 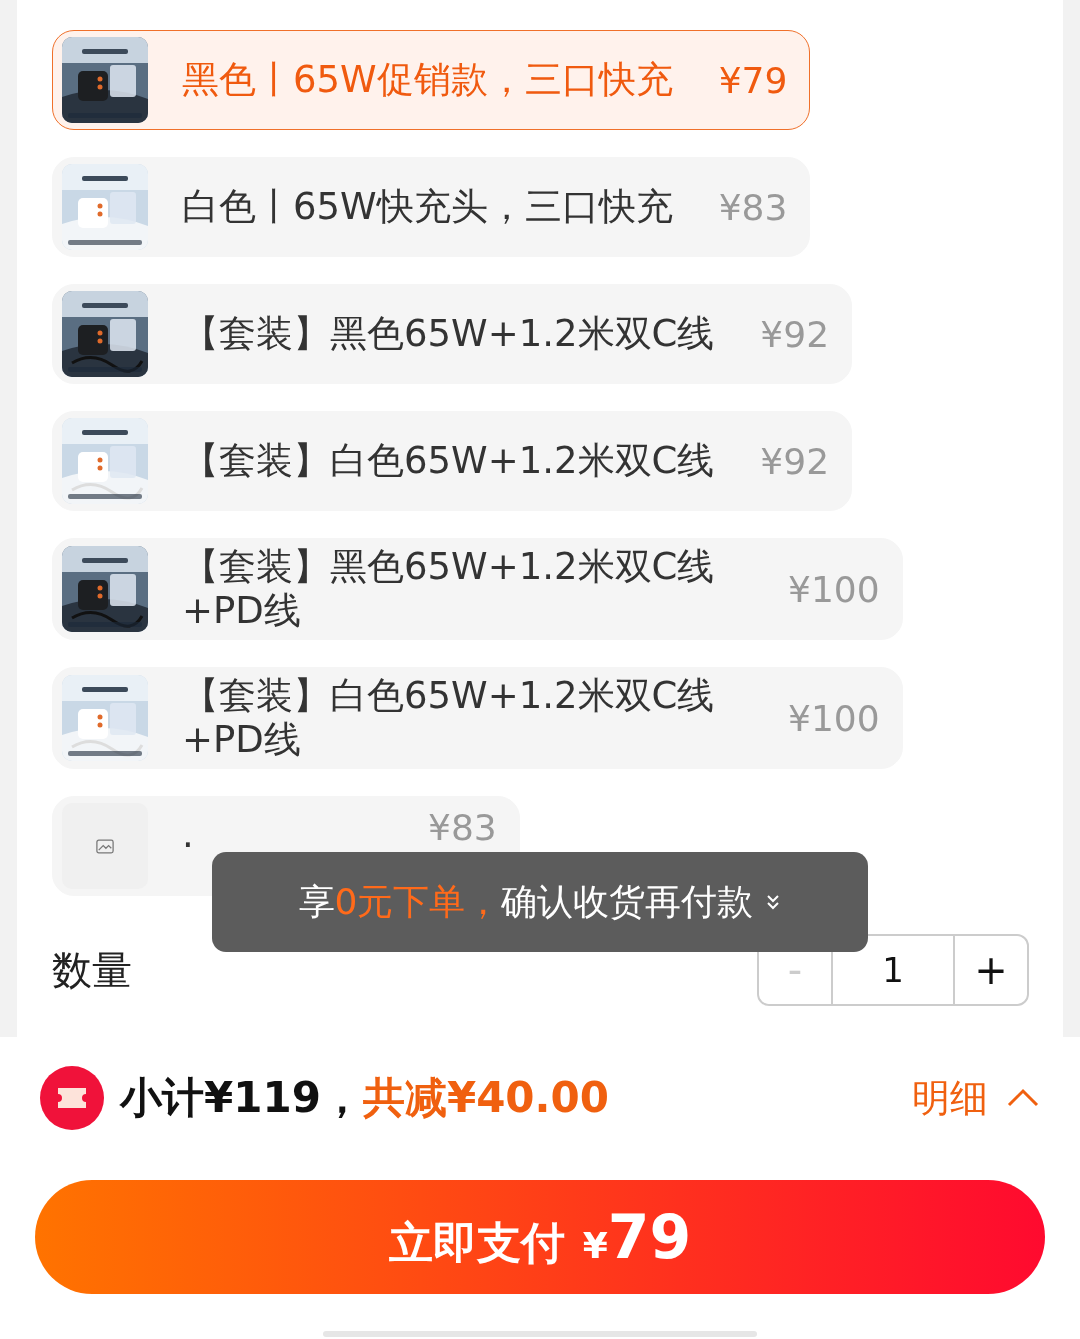 What do you see at coordinates (427, 207) in the screenshot?
I see `option-label: 白色丨65W快充头，三口快充` at bounding box center [427, 207].